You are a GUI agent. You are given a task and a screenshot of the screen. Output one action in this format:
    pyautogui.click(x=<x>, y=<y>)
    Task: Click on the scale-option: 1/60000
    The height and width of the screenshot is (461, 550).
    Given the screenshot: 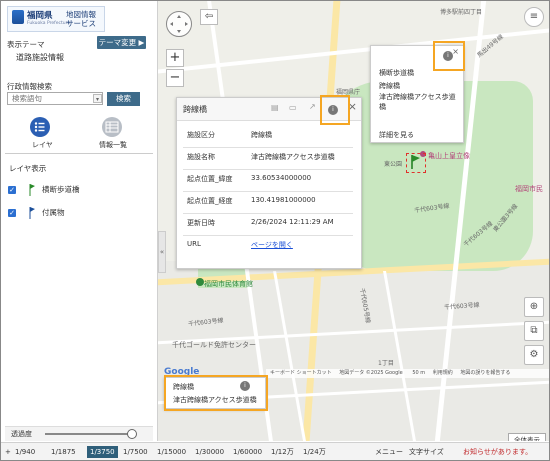 What is the action you would take?
    pyautogui.click(x=247, y=452)
    